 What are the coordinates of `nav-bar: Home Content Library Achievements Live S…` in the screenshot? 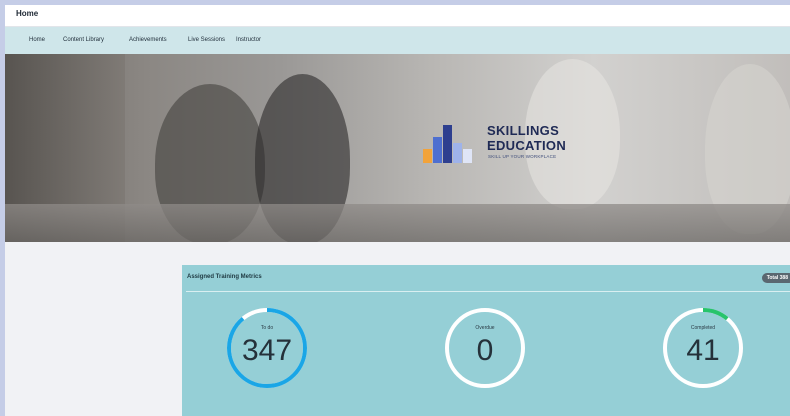 It's located at (397, 40).